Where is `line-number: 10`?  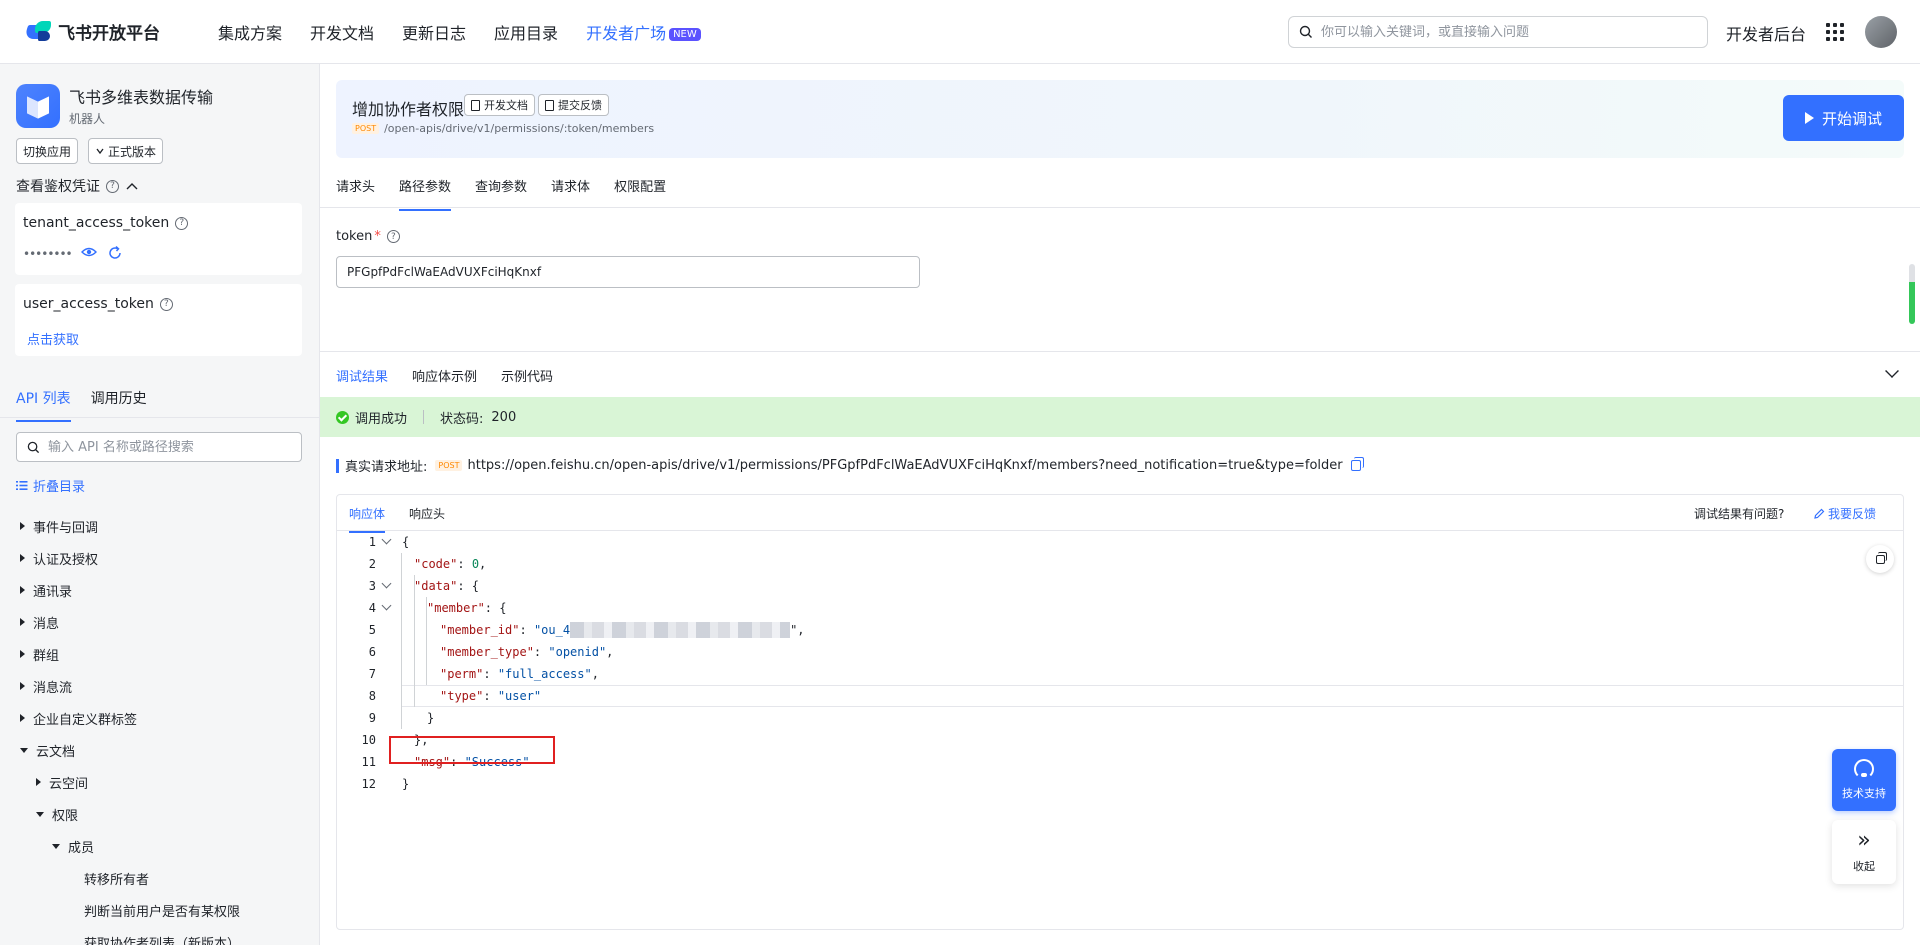
line-number: 10 is located at coordinates (368, 740).